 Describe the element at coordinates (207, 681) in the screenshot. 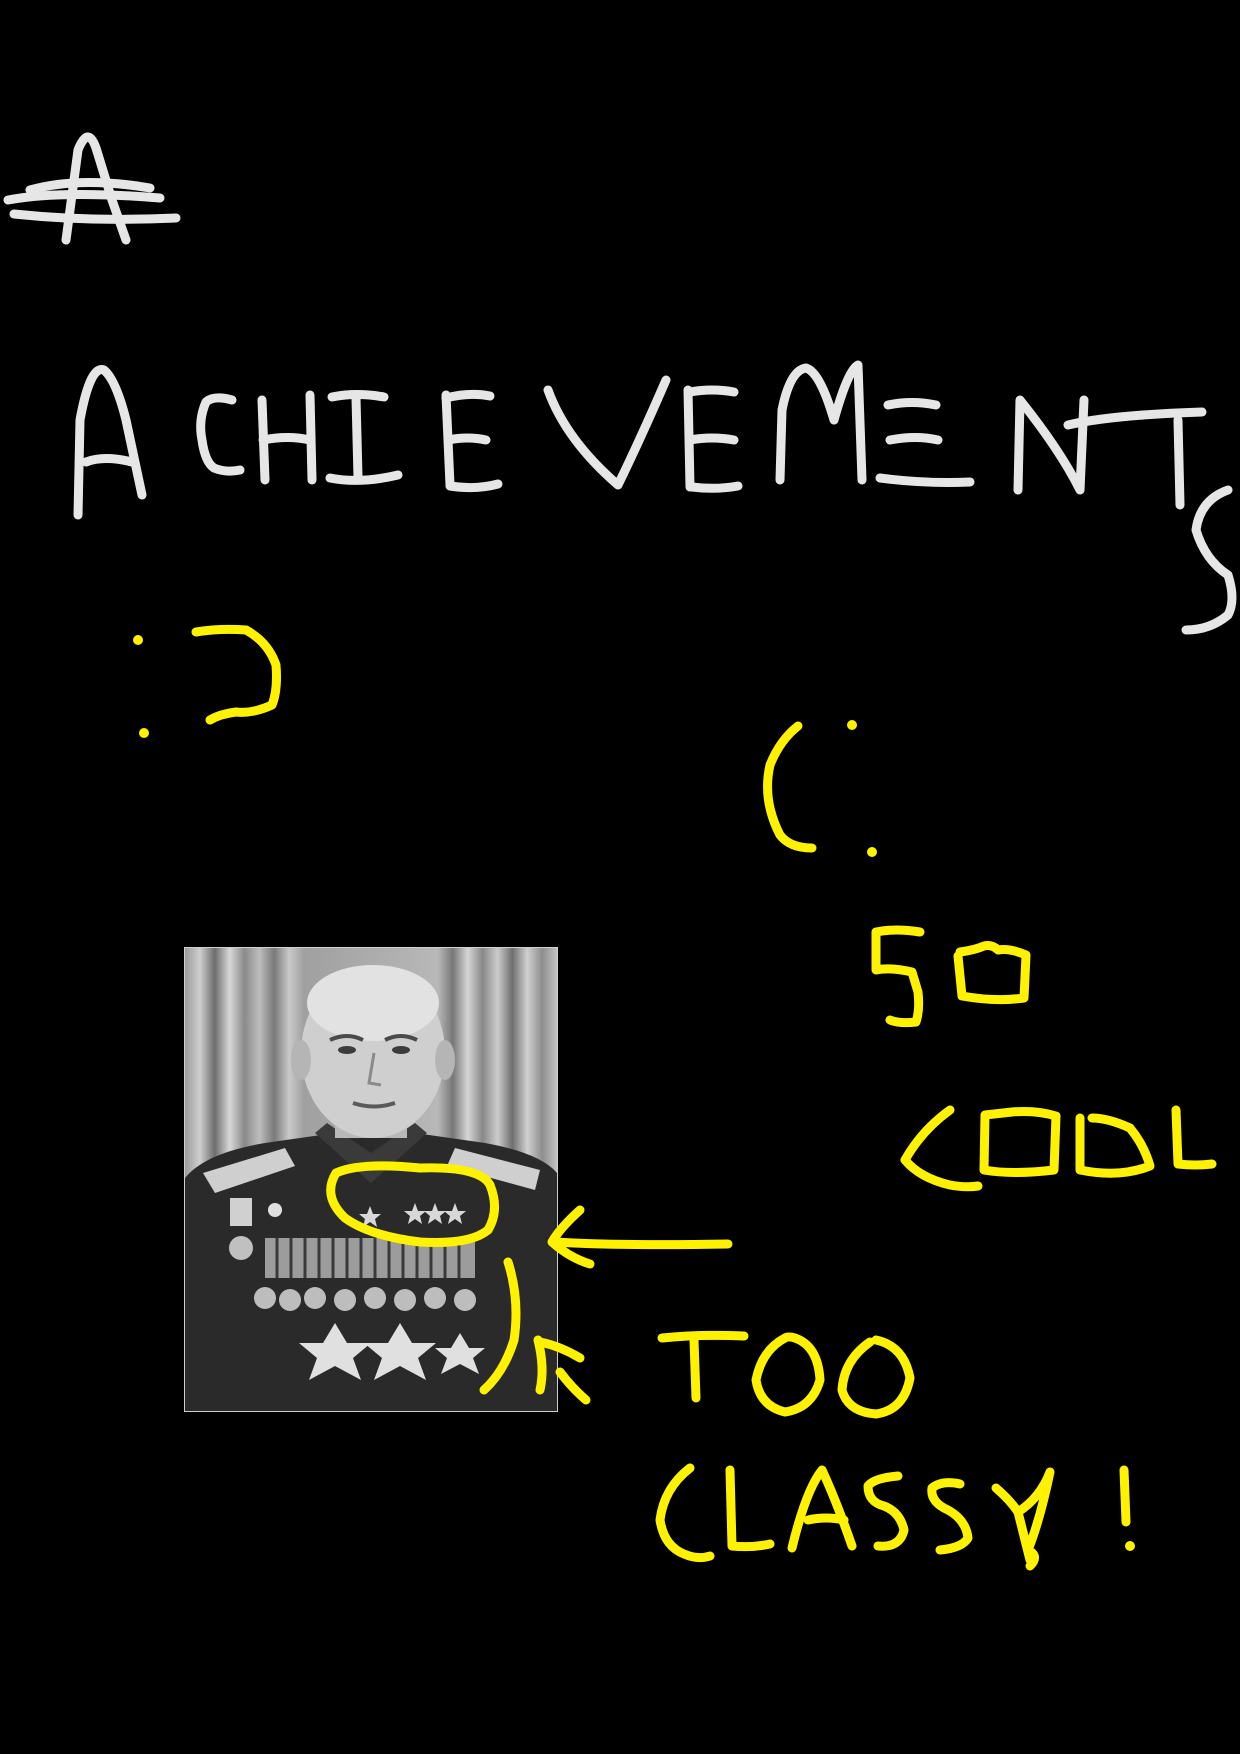

I see `happy-face-drawing` at that location.